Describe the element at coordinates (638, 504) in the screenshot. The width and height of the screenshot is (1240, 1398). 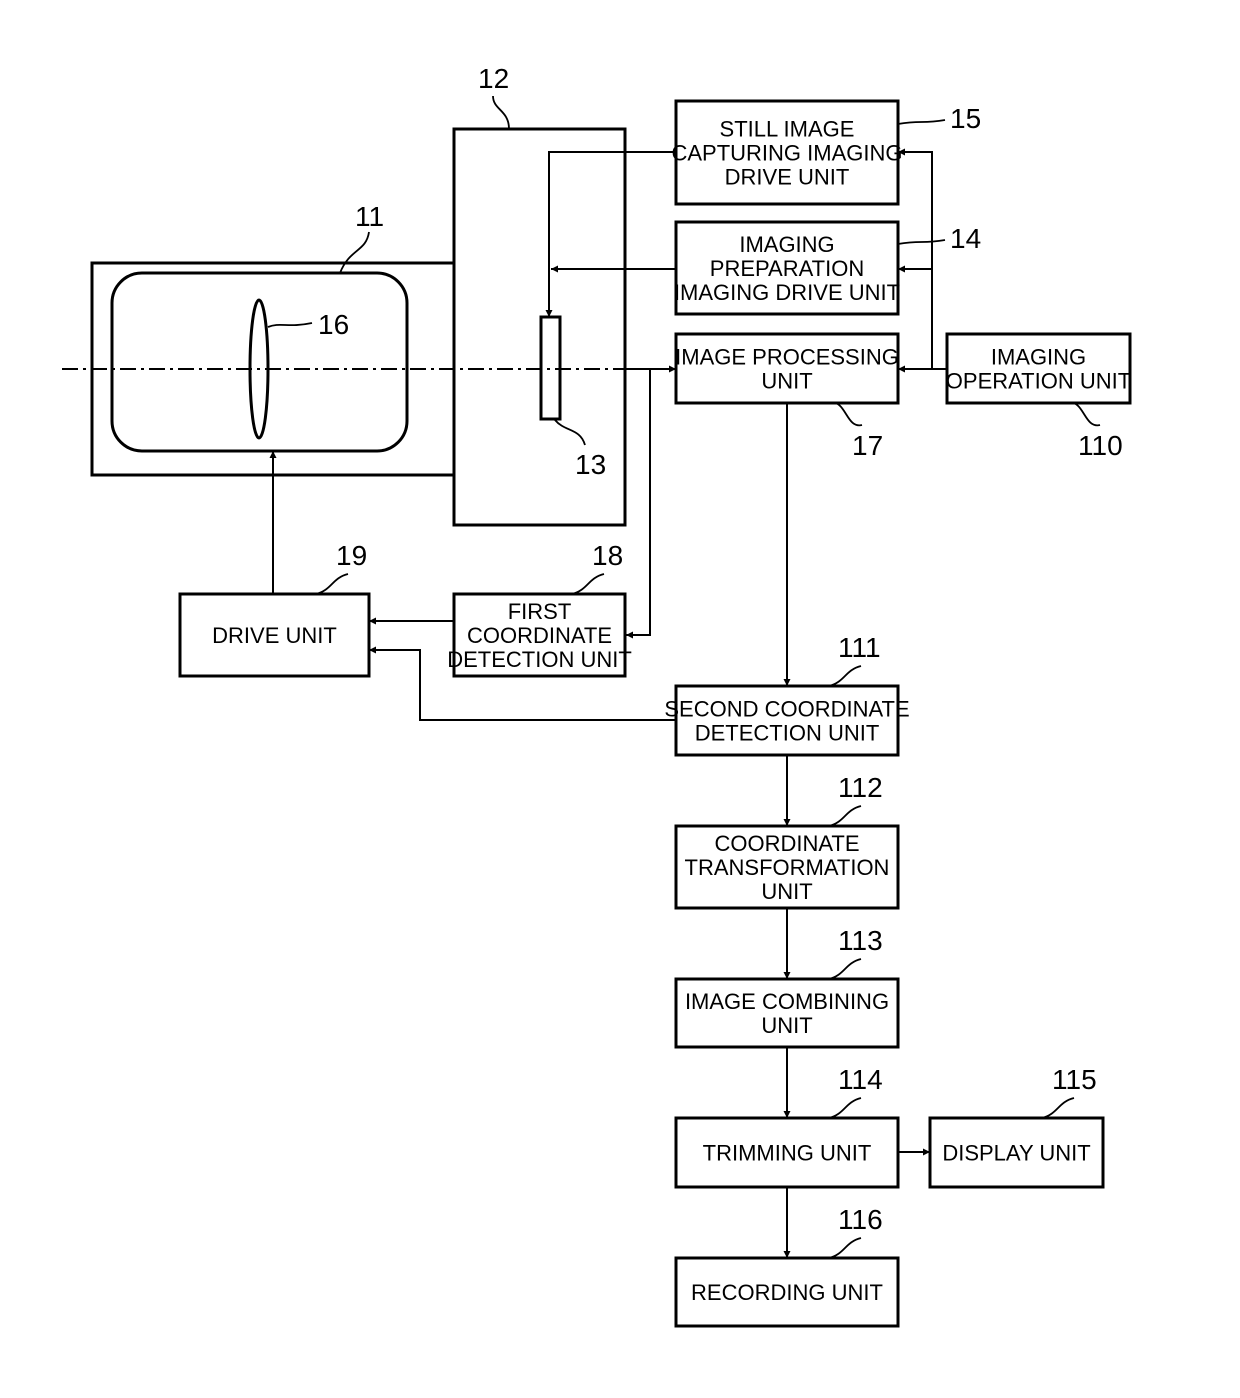
I see `arrow-sensor-to-first-coord` at that location.